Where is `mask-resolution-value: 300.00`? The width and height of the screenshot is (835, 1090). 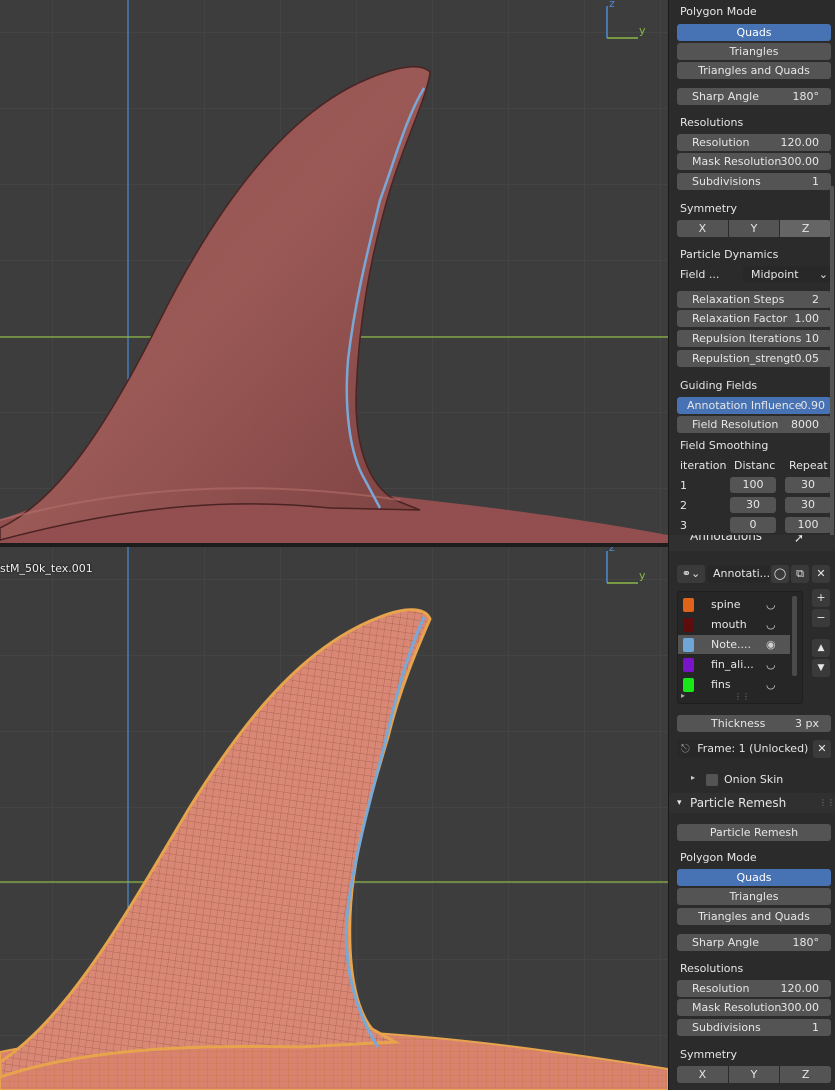 mask-resolution-value: 300.00 is located at coordinates (800, 161).